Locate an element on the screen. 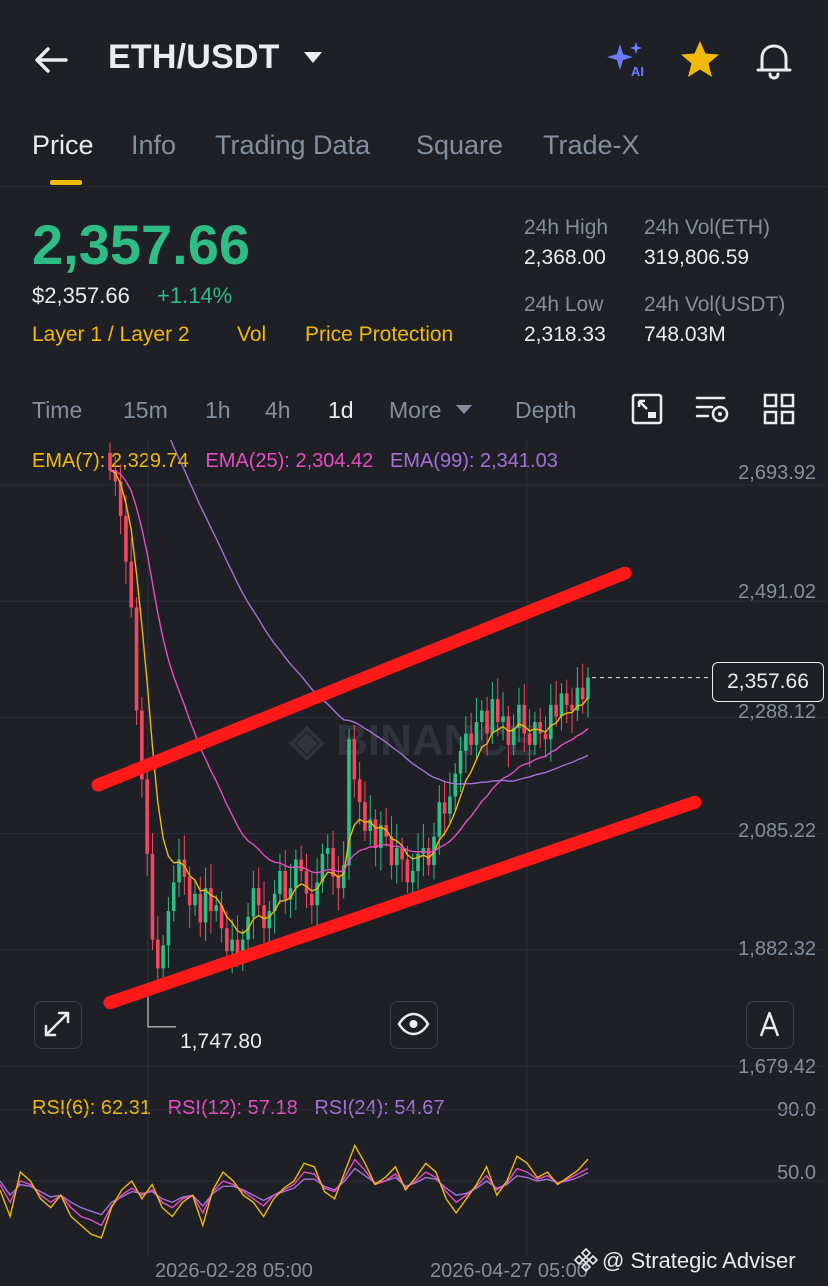  timeframe-15m: 15m is located at coordinates (145, 410).